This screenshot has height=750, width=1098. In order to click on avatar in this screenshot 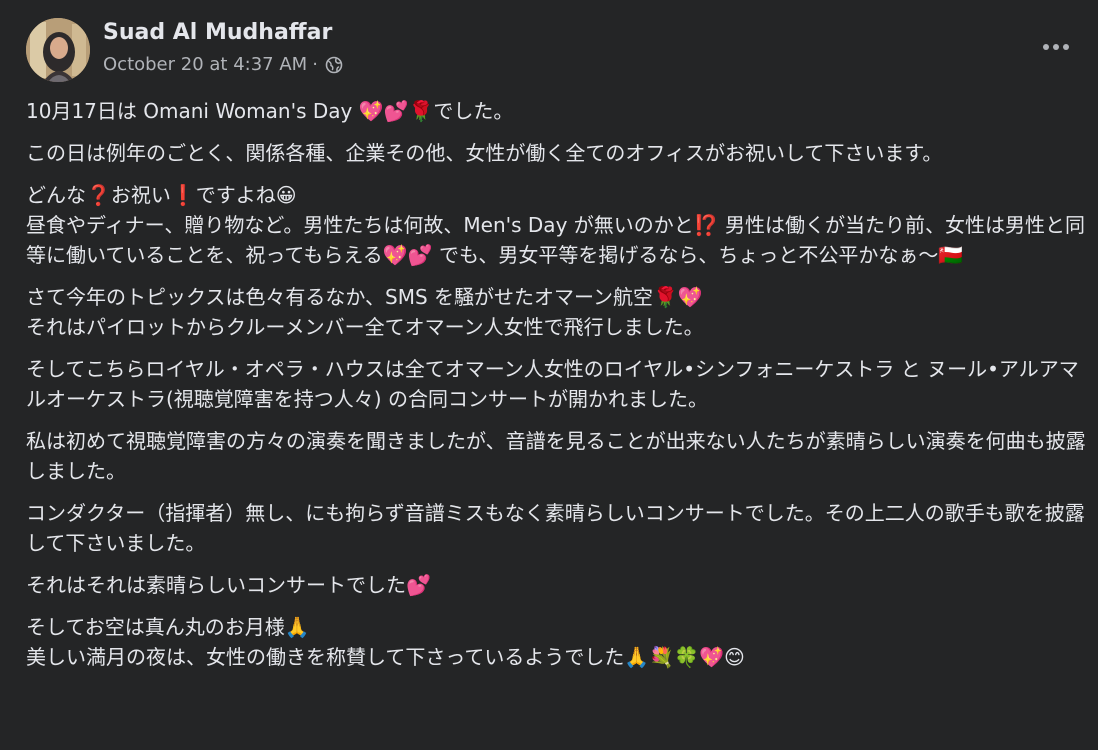, I will do `click(58, 50)`.